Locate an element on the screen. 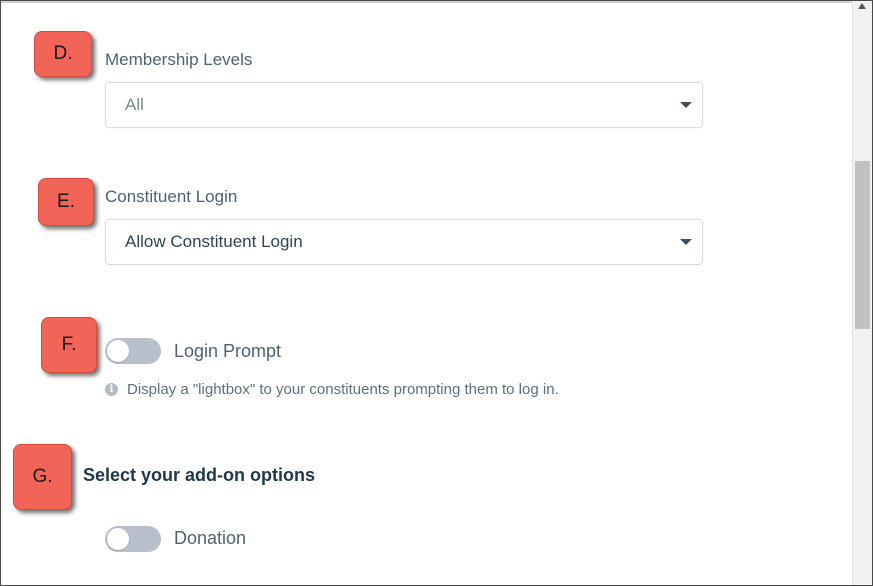 This screenshot has width=873, height=586. membership-levels-value: All is located at coordinates (134, 104).